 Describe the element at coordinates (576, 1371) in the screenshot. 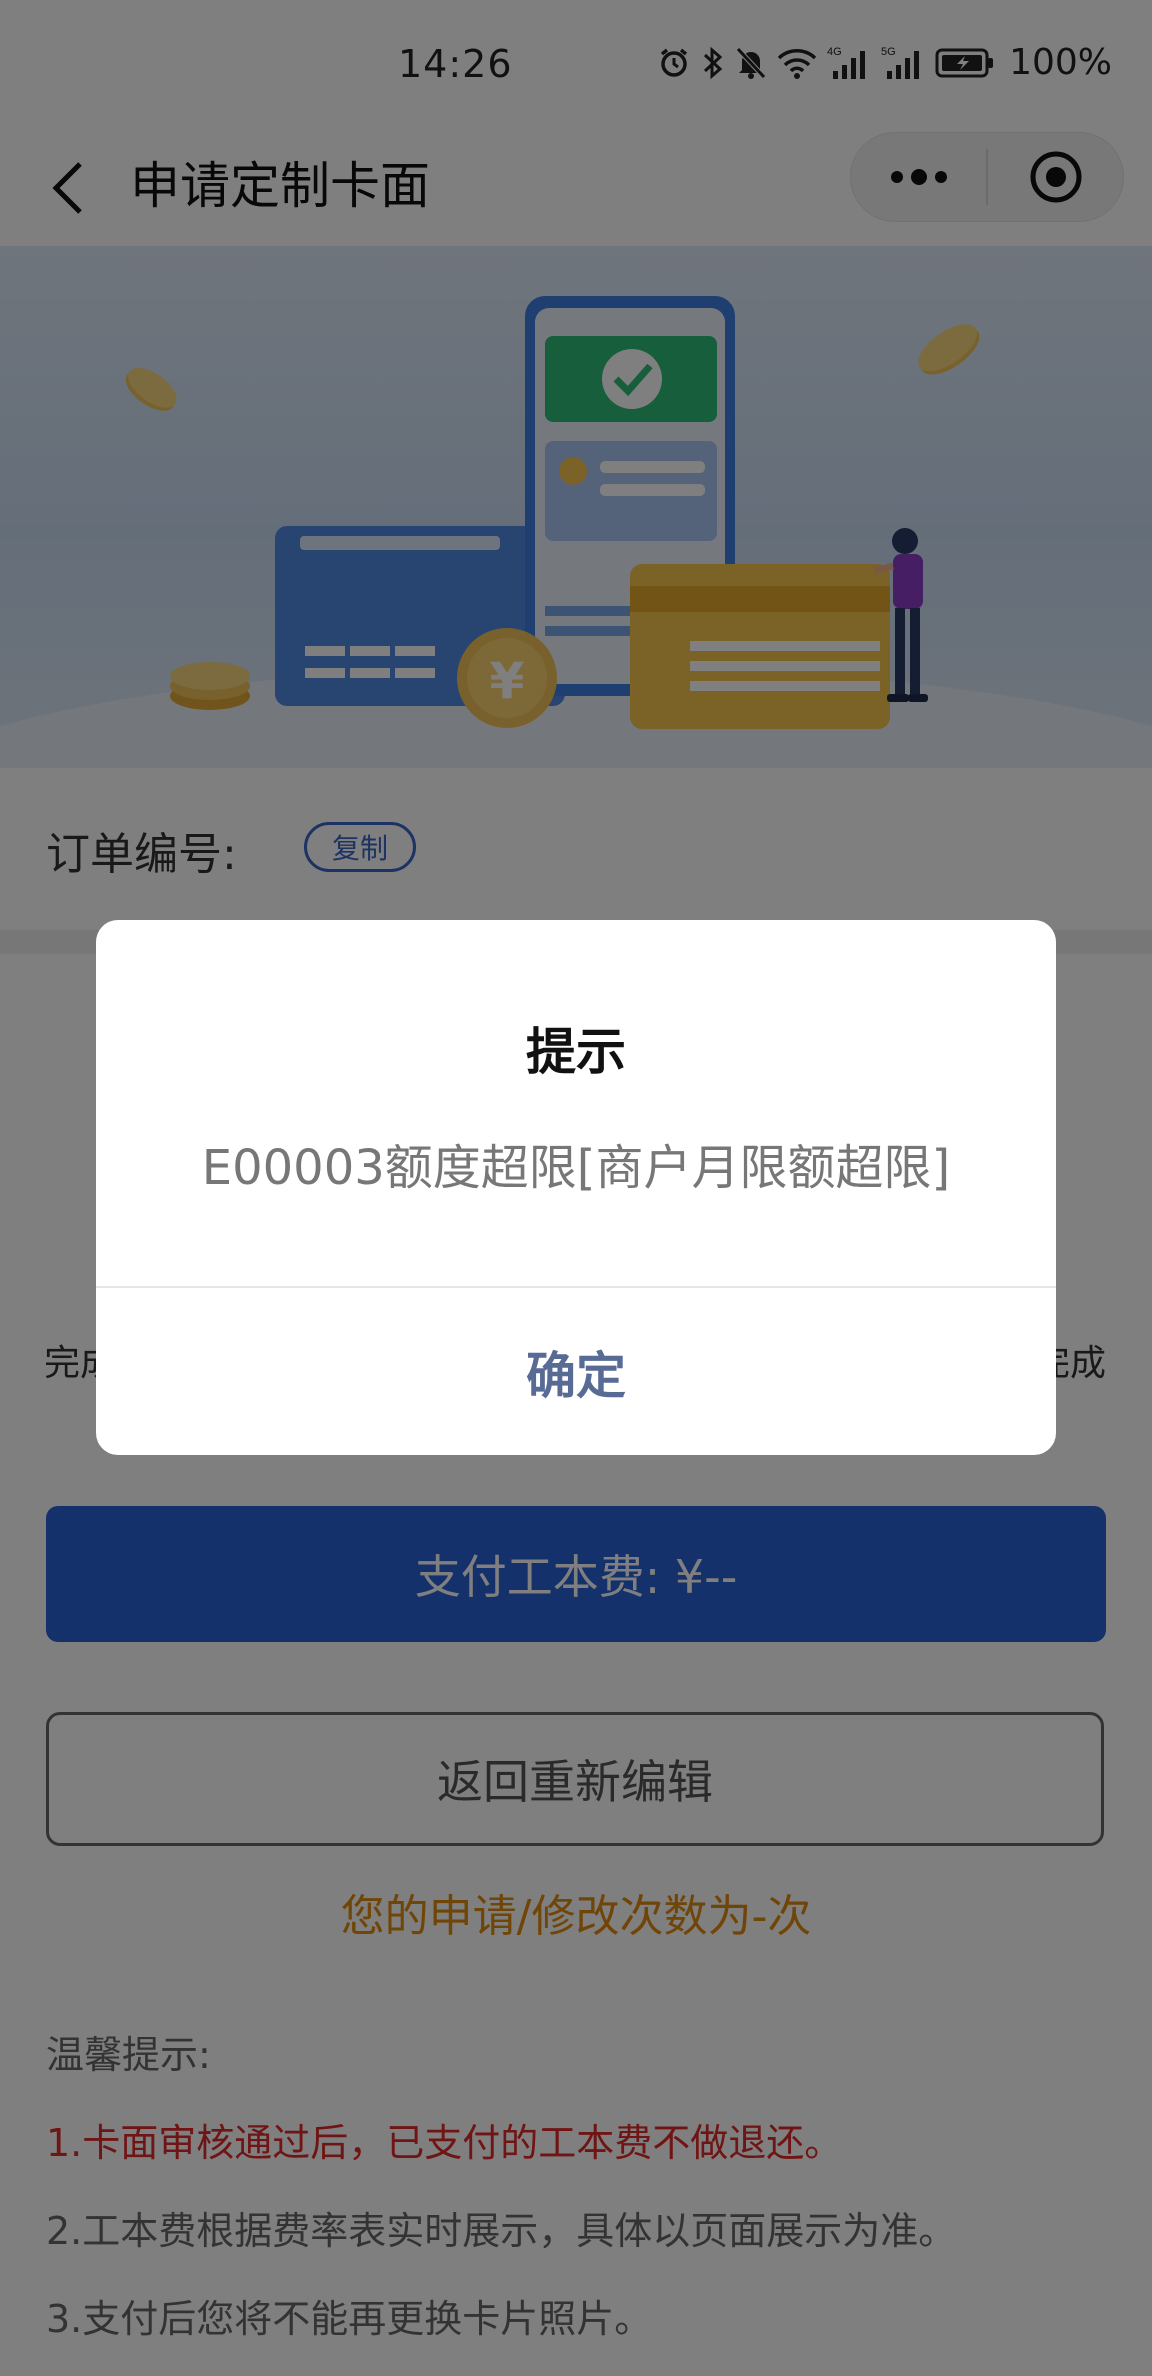

I see `dialog-confirm-button: 确定` at that location.